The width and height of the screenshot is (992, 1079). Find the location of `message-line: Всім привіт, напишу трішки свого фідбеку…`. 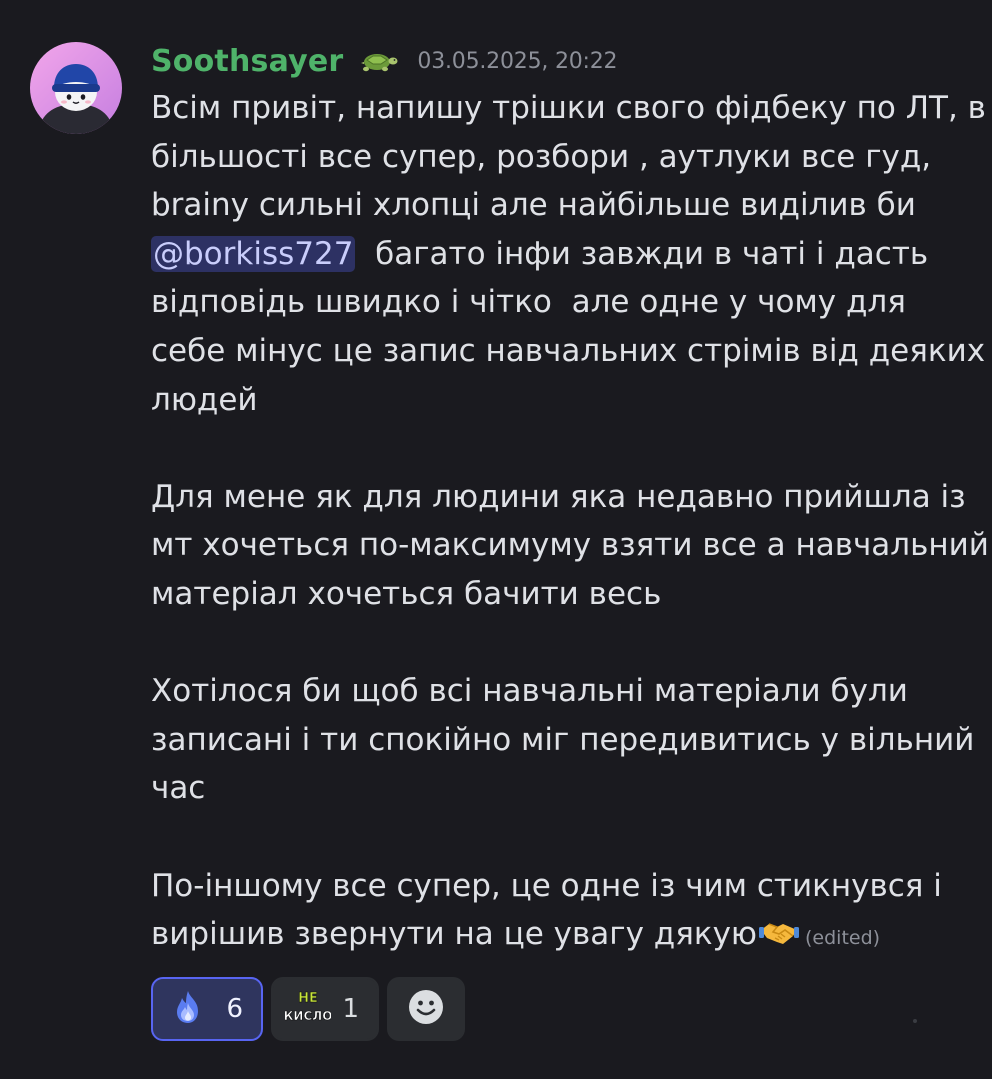

message-line: Всім привіт, напишу трішки свого фідбеку… is located at coordinates (568, 108).